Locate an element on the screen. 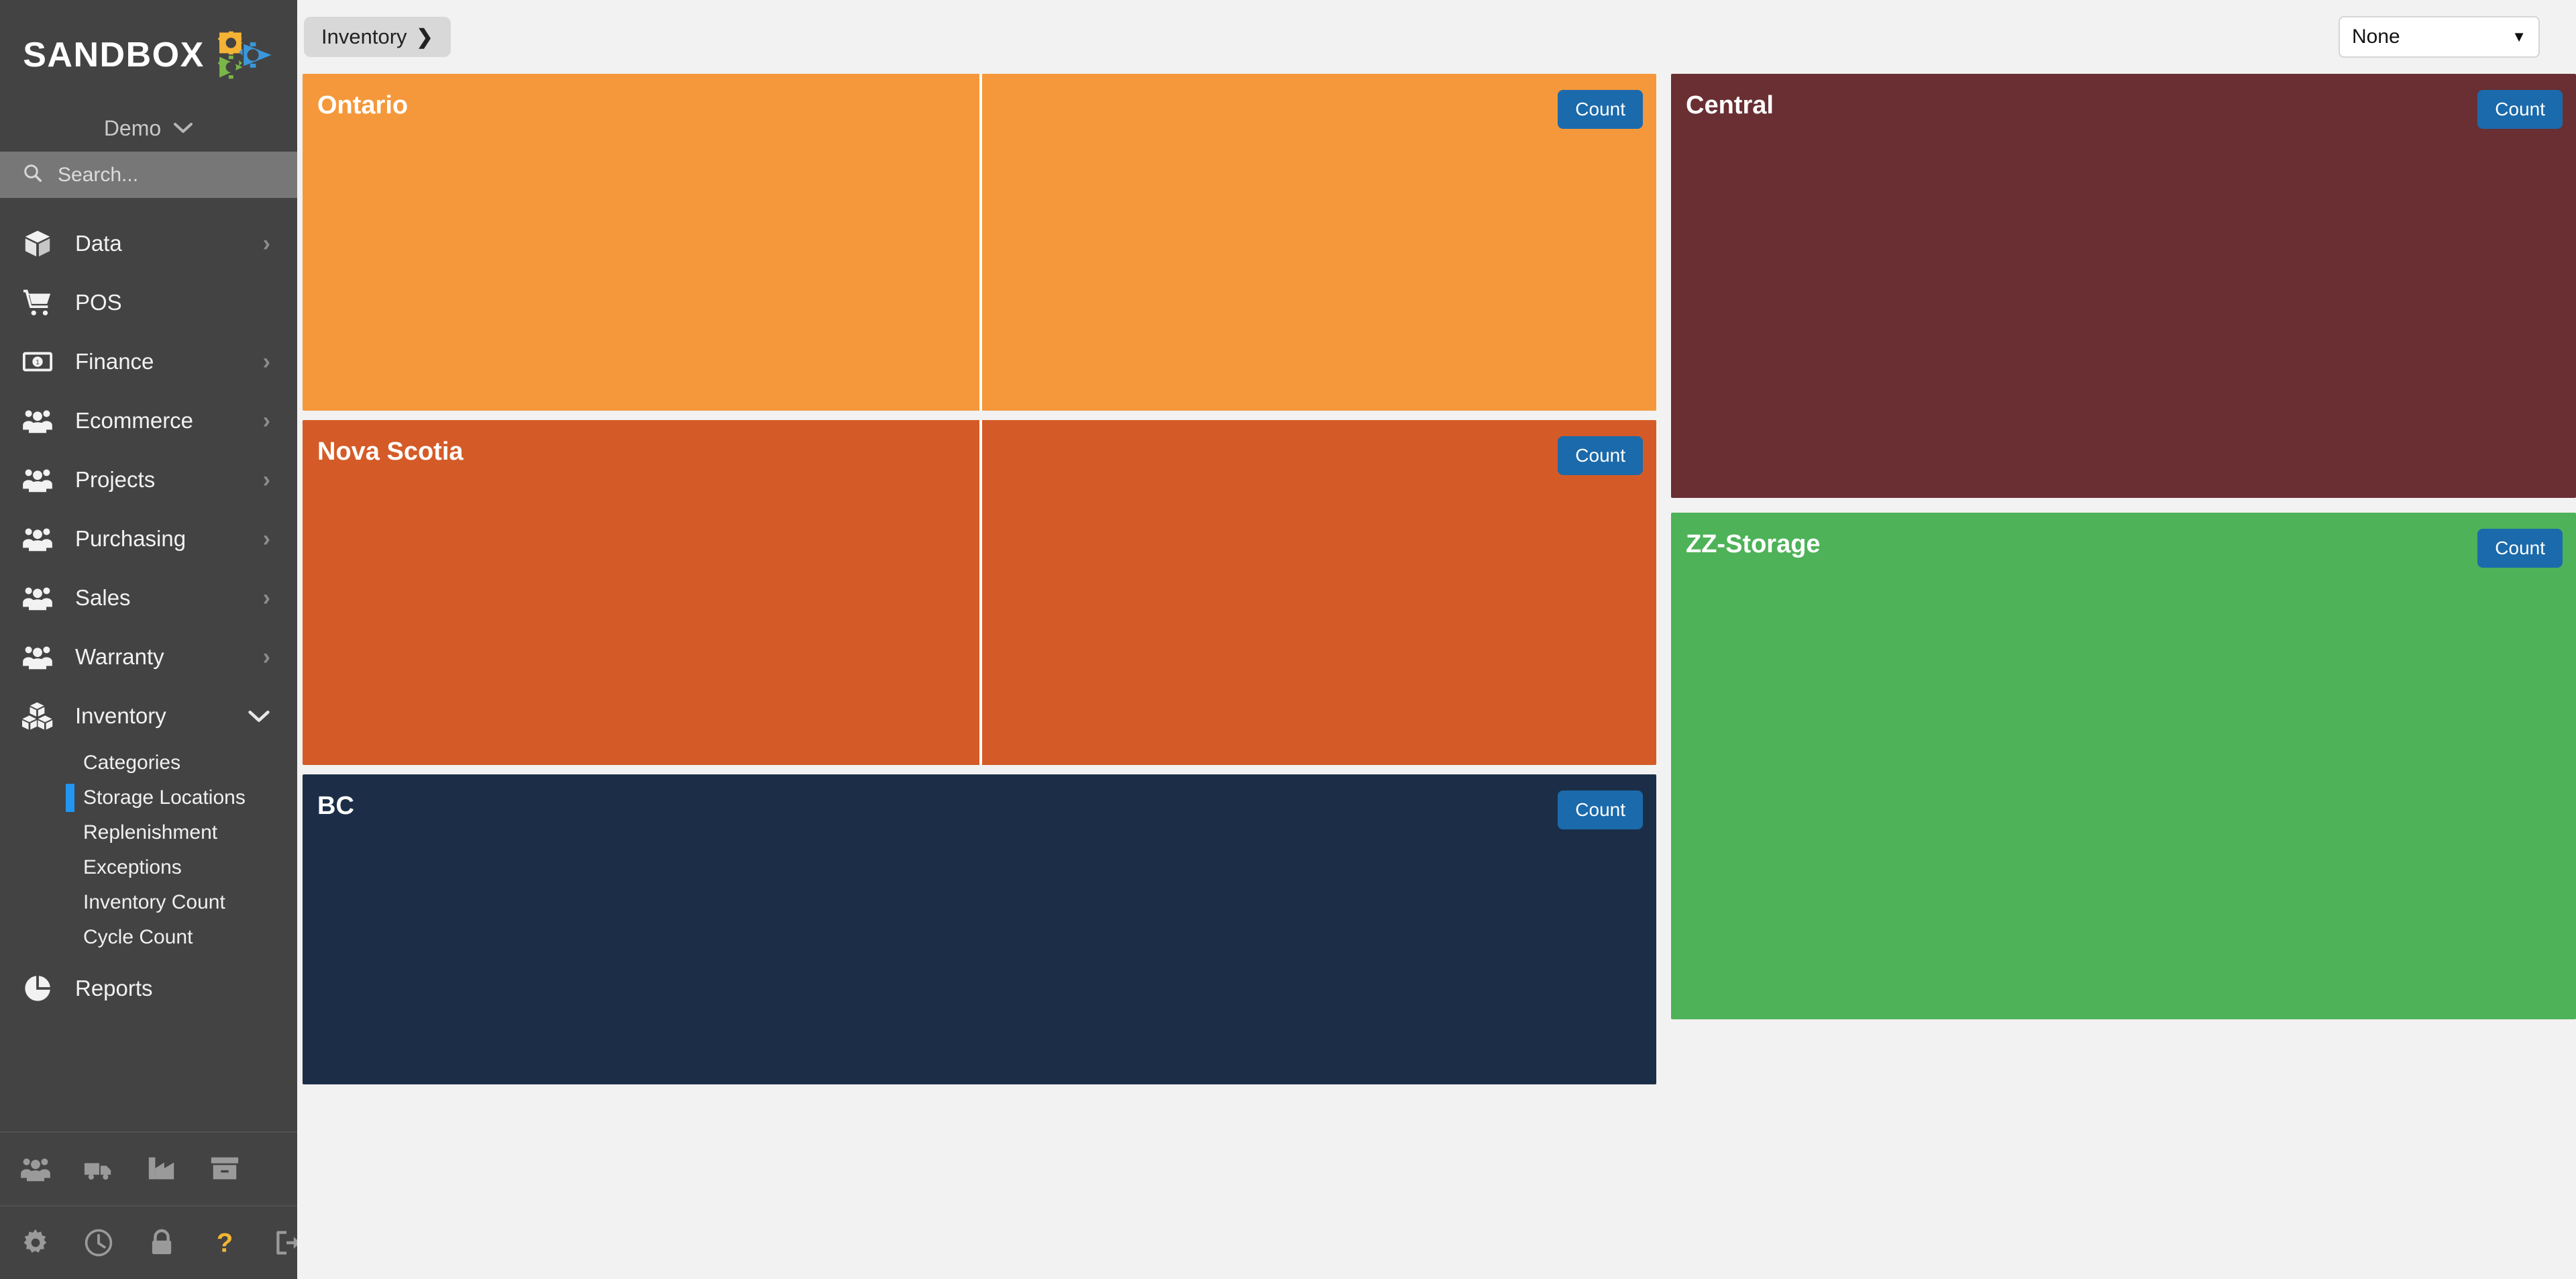 The height and width of the screenshot is (1279, 2576). gear-icon is located at coordinates (35, 1242).